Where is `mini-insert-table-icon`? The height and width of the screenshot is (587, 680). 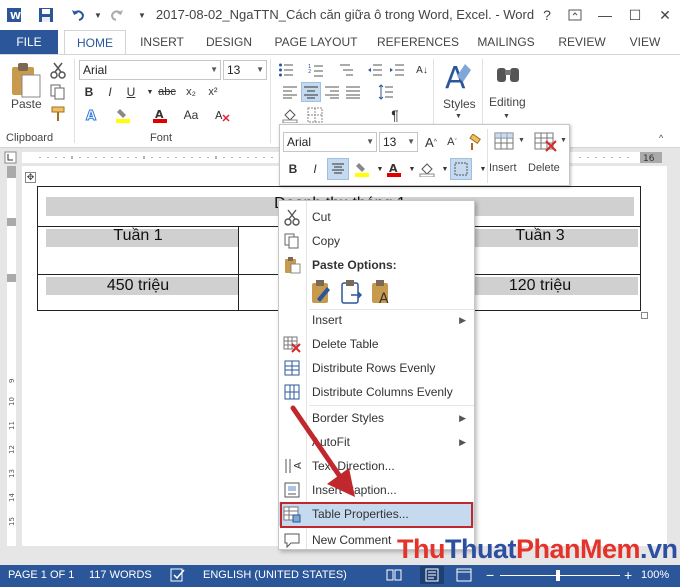
mini-insert-table-icon is located at coordinates (505, 141).